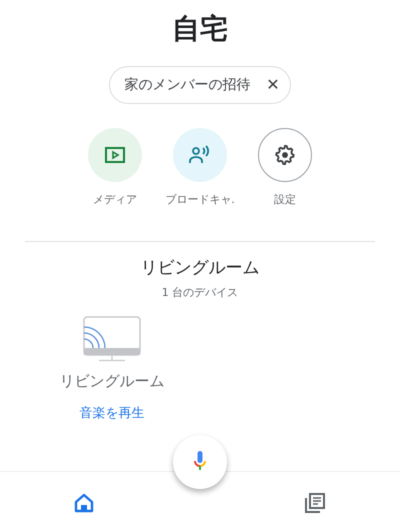  What do you see at coordinates (200, 155) in the screenshot?
I see `broadcast-icon` at bounding box center [200, 155].